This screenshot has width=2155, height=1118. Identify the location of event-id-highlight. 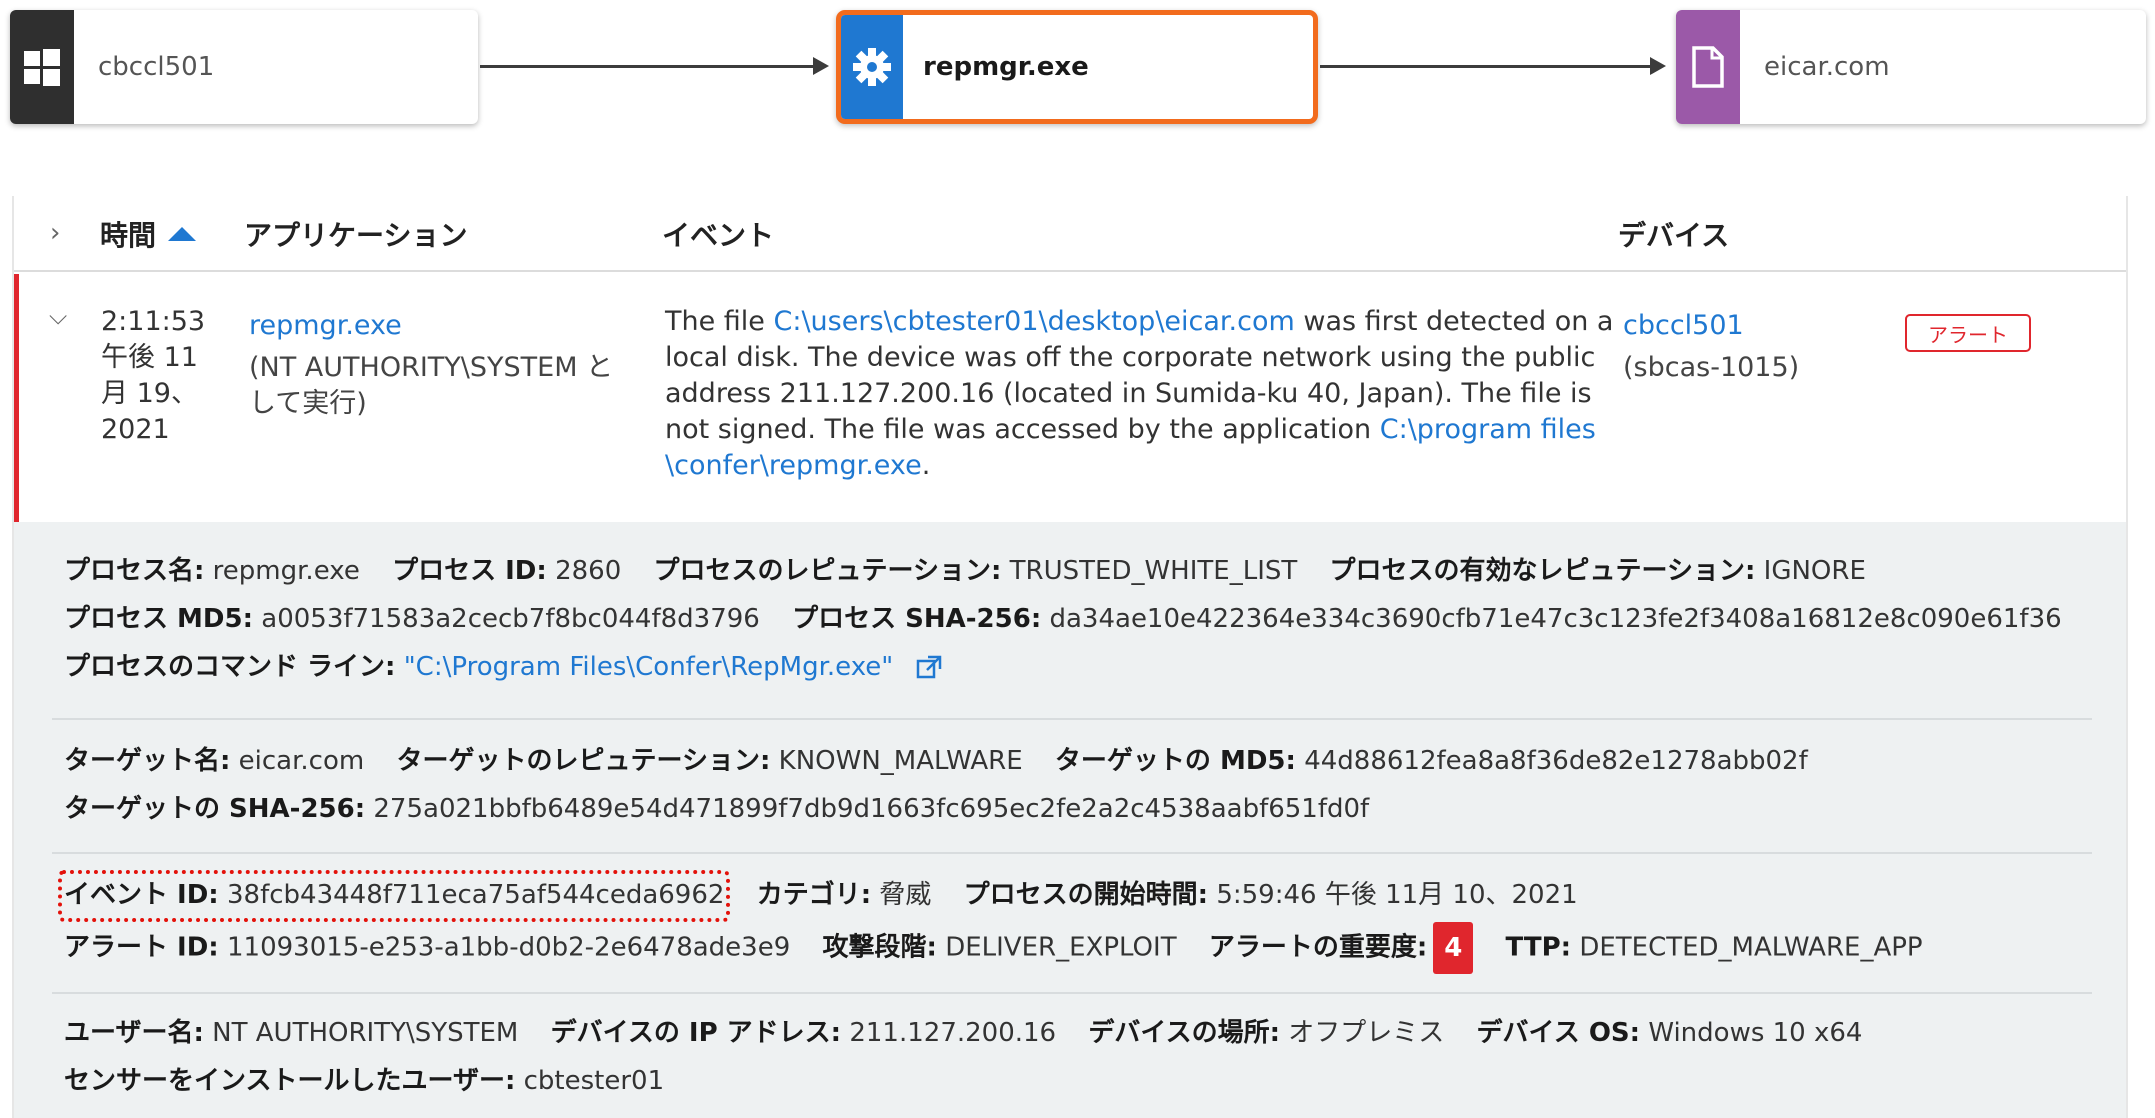
(394, 896).